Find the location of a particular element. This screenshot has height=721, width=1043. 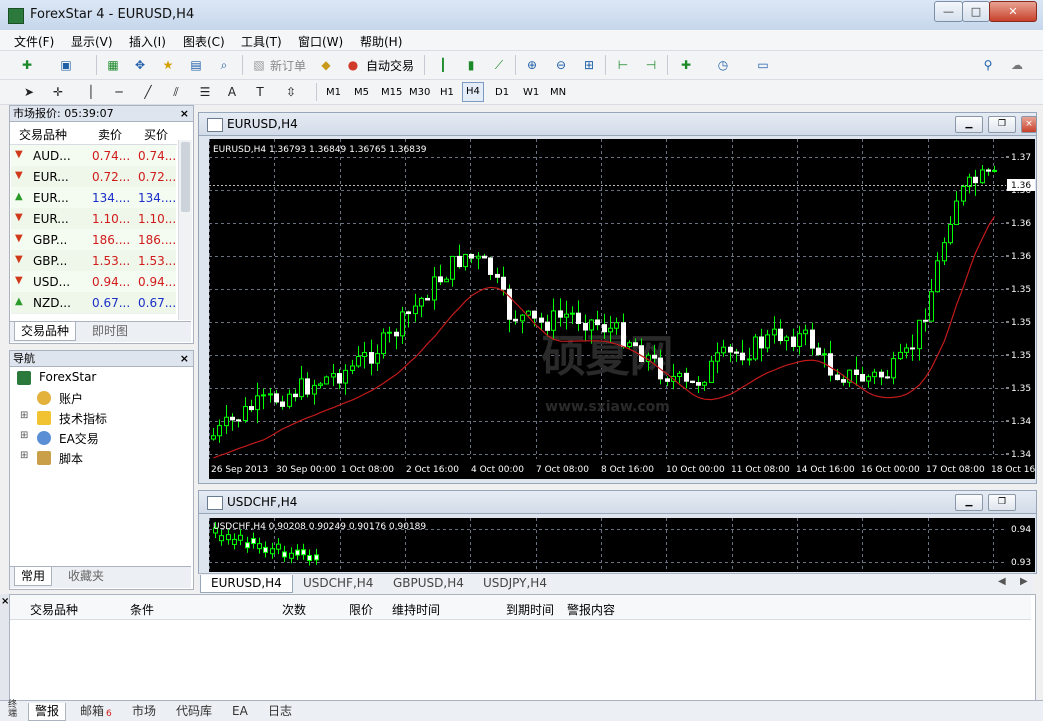

col-timeout: 维持时间 is located at coordinates (416, 609).